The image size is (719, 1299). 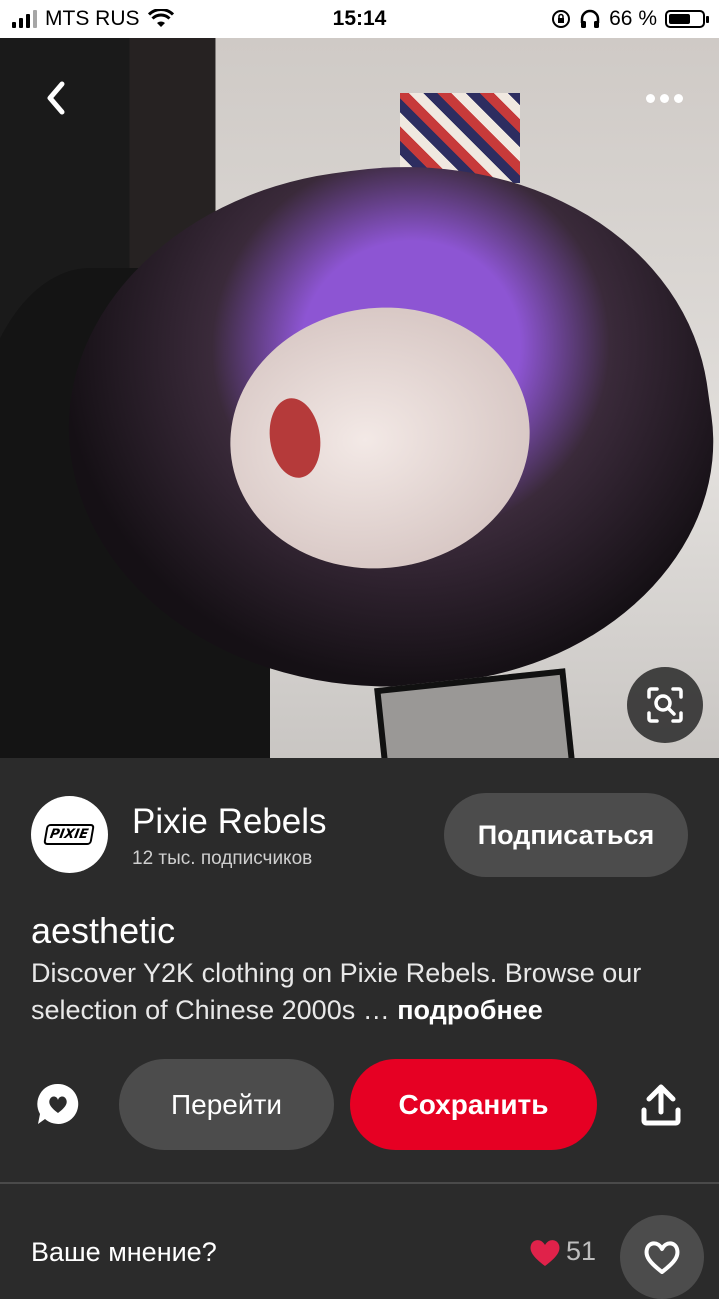 I want to click on status-bar: MTS RUS 15:14 66 %, so click(x=359, y=19).